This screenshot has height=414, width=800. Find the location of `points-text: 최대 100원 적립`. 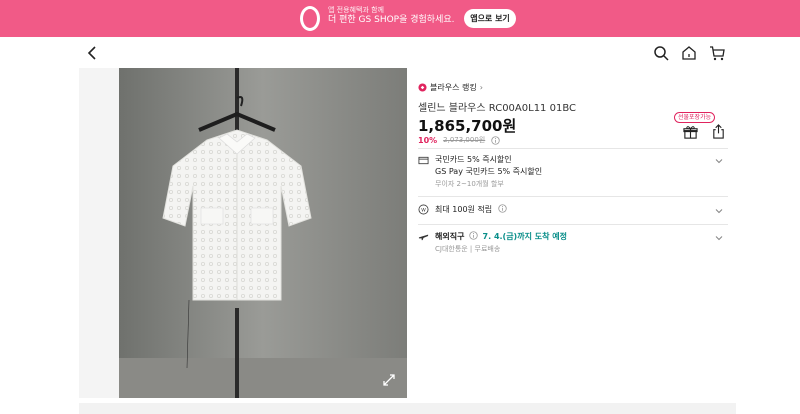

points-text: 최대 100원 적립 is located at coordinates (471, 210).